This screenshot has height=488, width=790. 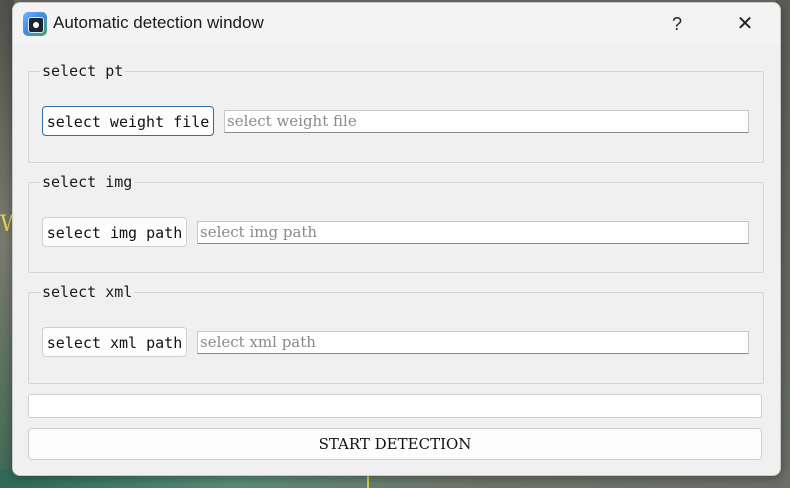 What do you see at coordinates (395, 406) in the screenshot?
I see `status-output-field` at bounding box center [395, 406].